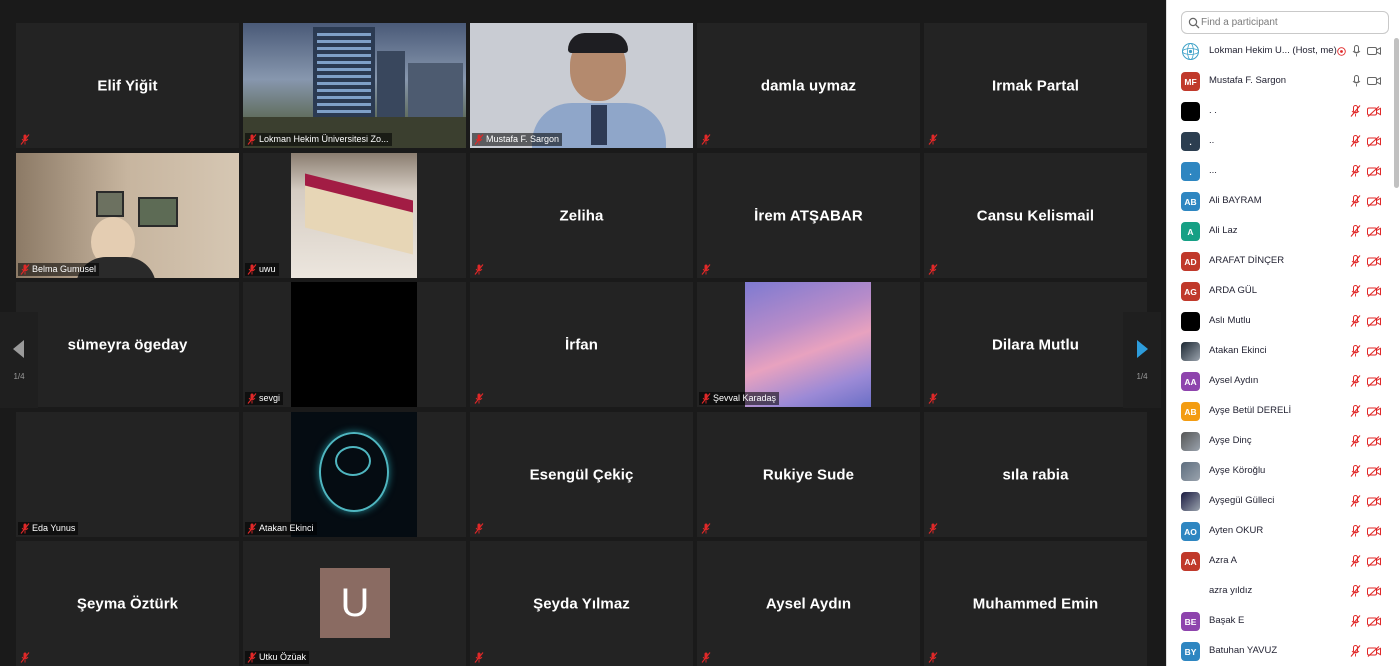 Image resolution: width=1400 pixels, height=666 pixels. Describe the element at coordinates (1281, 51) in the screenshot. I see `participant-row: Lokman Hekim U... (Host, me)` at that location.